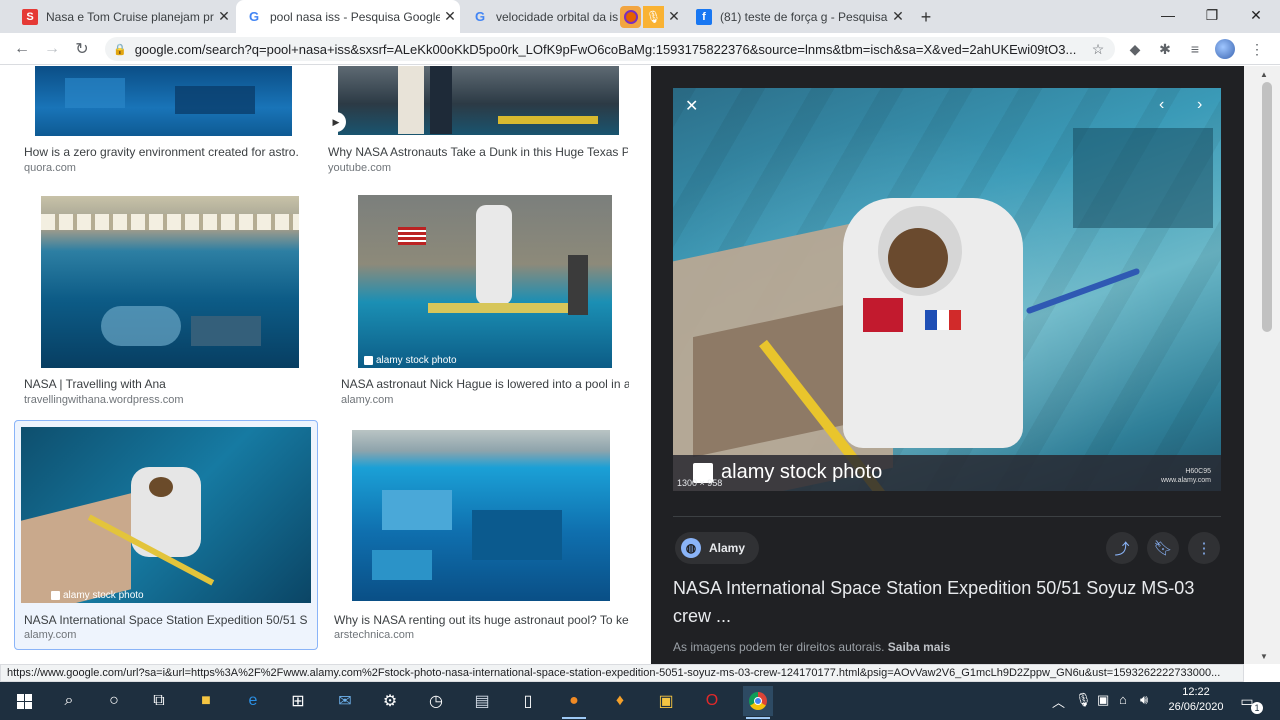 This screenshot has height=720, width=1280. I want to click on tab-title: Nasa e Tom Cruise planejam prim, so click(130, 16).